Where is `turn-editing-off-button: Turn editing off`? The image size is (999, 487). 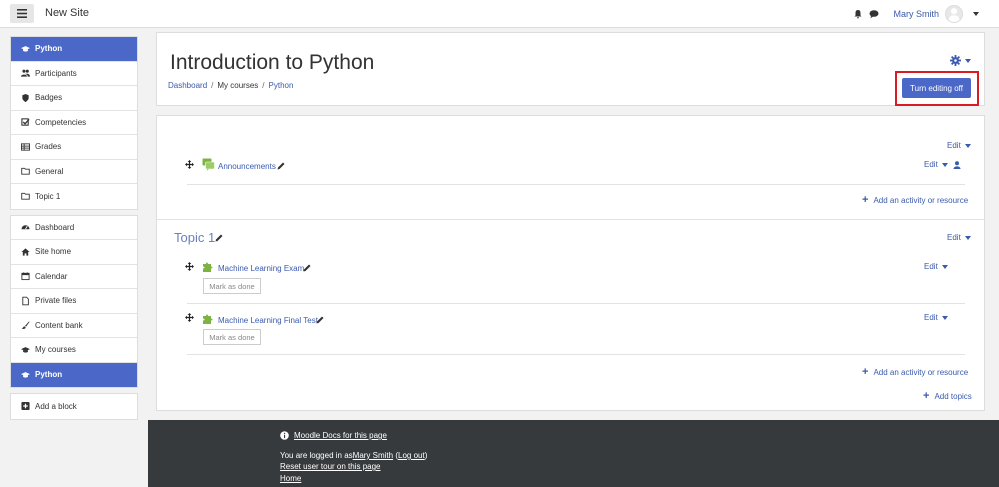
turn-editing-off-button: Turn editing off is located at coordinates (936, 88).